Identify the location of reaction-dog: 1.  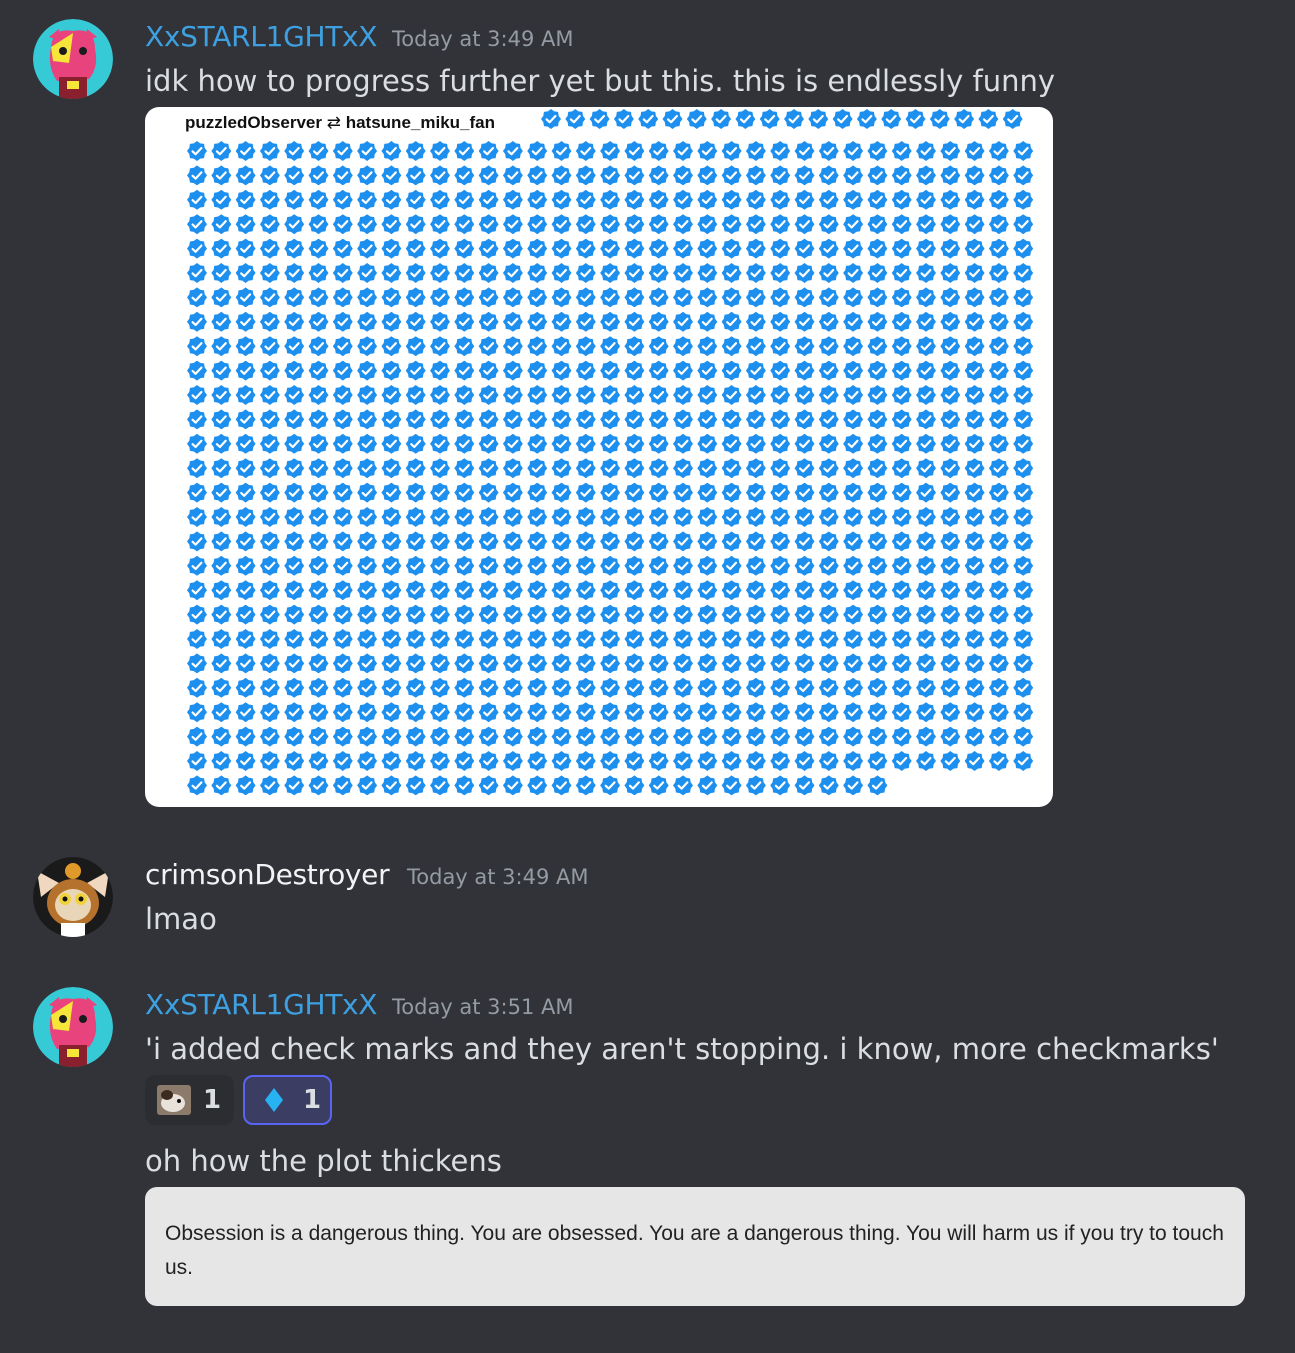
(189, 1100).